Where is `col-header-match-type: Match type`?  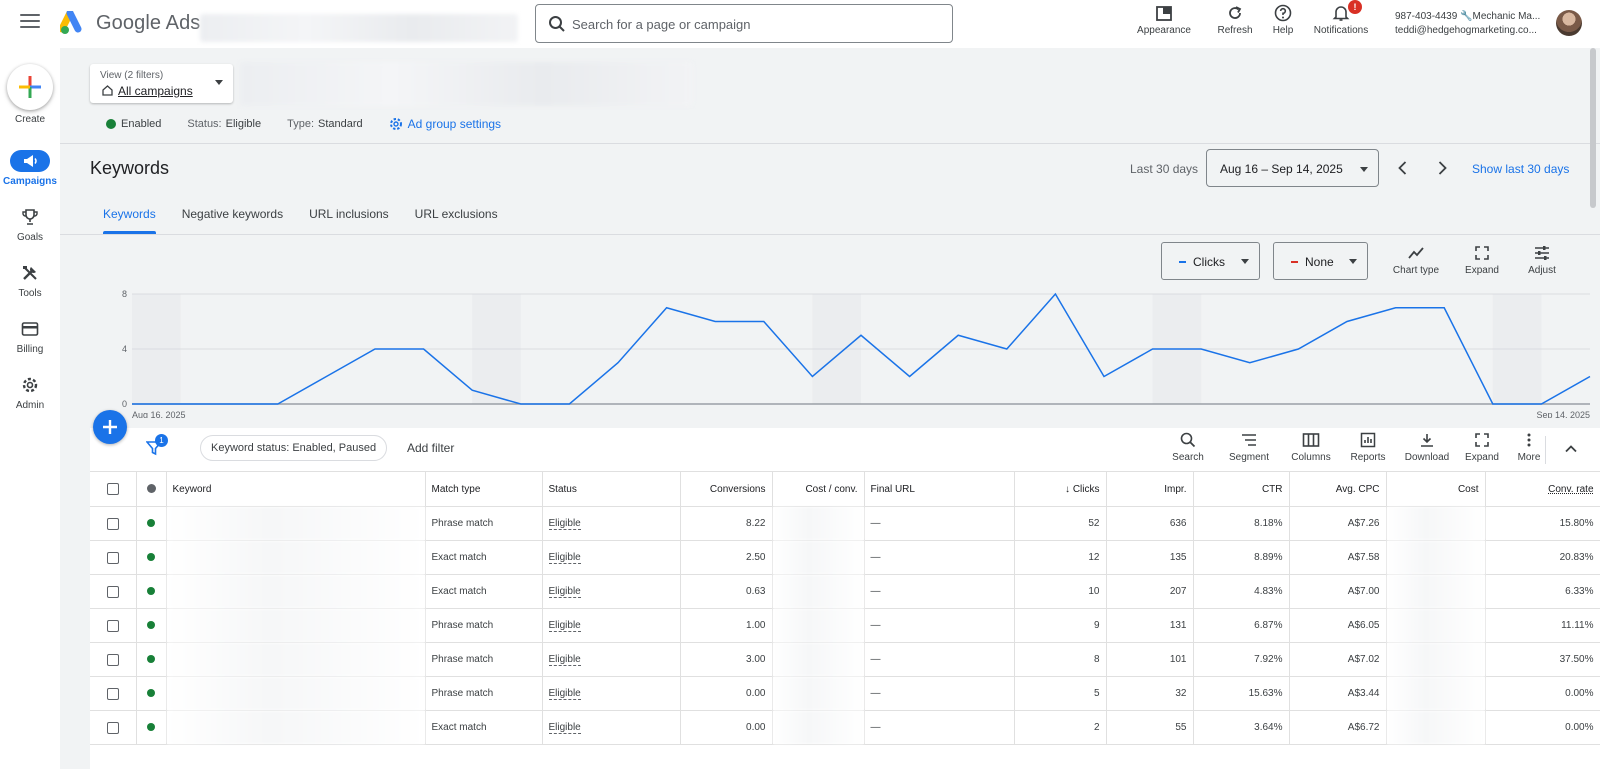 col-header-match-type: Match type is located at coordinates (484, 489).